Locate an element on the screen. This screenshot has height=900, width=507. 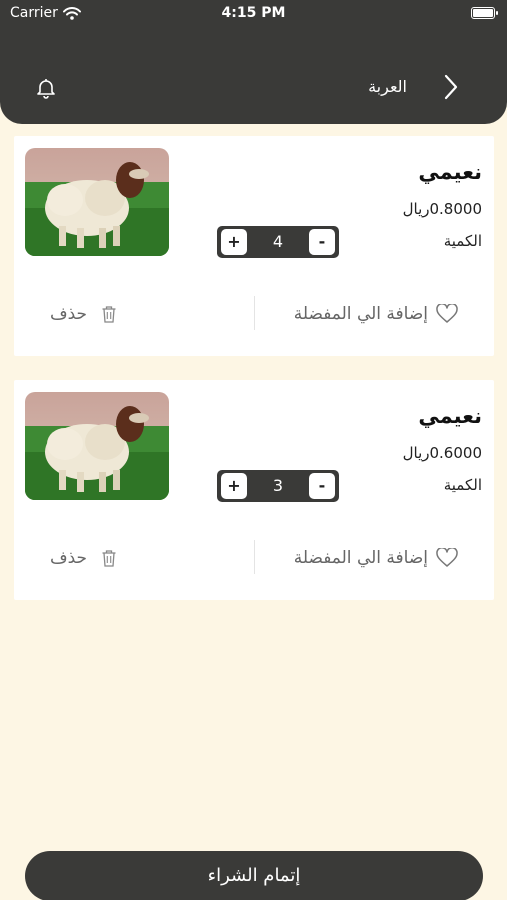
status-bar: Carrier 4:15 PM is located at coordinates (253, 14).